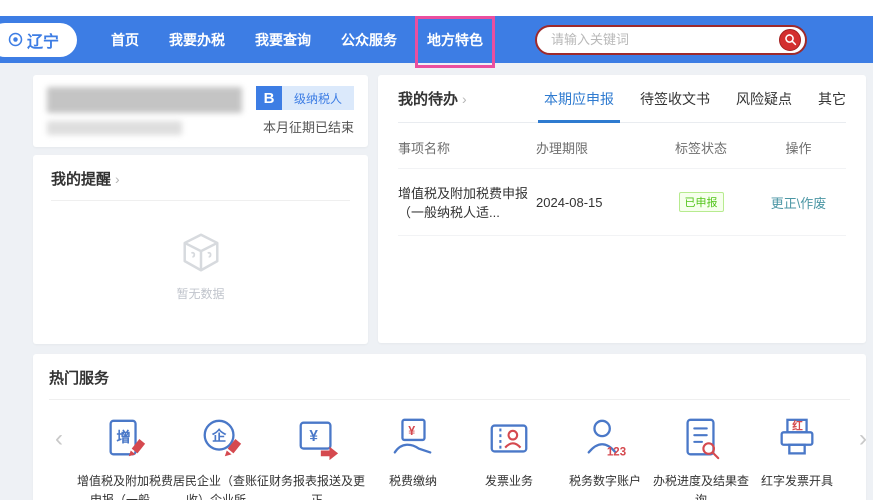 This screenshot has width=873, height=500. I want to click on top-white-strip, so click(436, 8).